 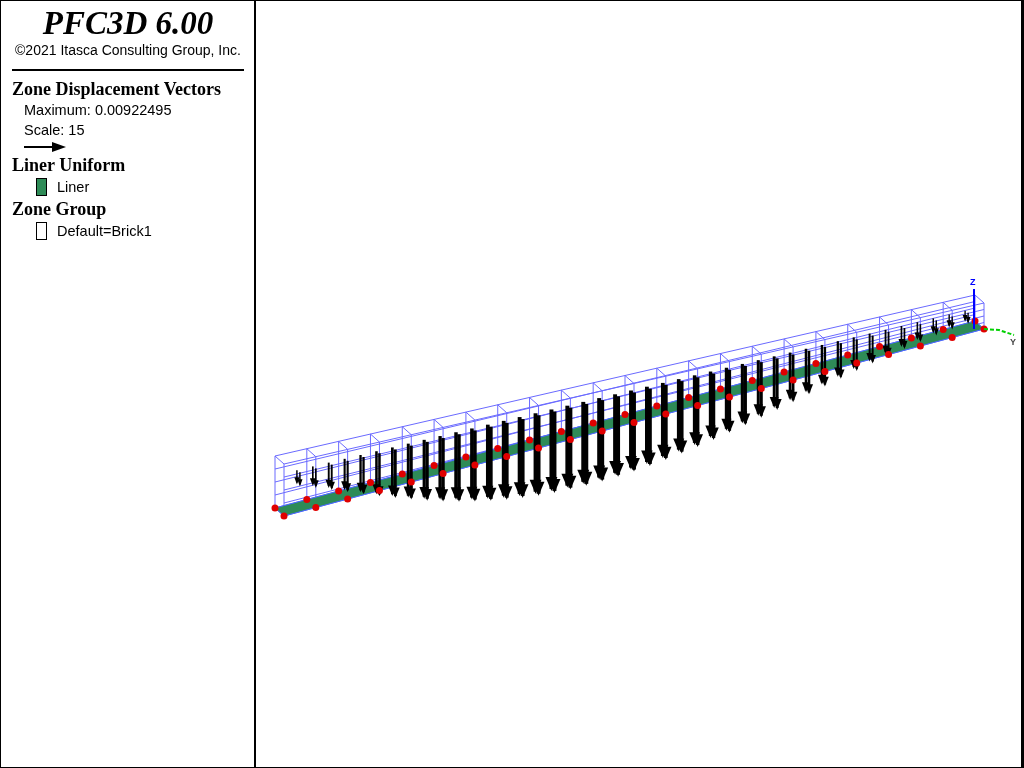 I want to click on axes-drawing, so click(x=994, y=312).